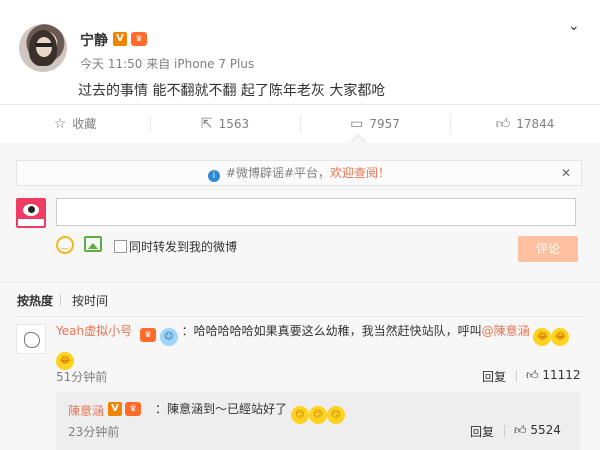 Image resolution: width=600 pixels, height=450 pixels. I want to click on favorite-button: ☆ 收藏, so click(75, 124).